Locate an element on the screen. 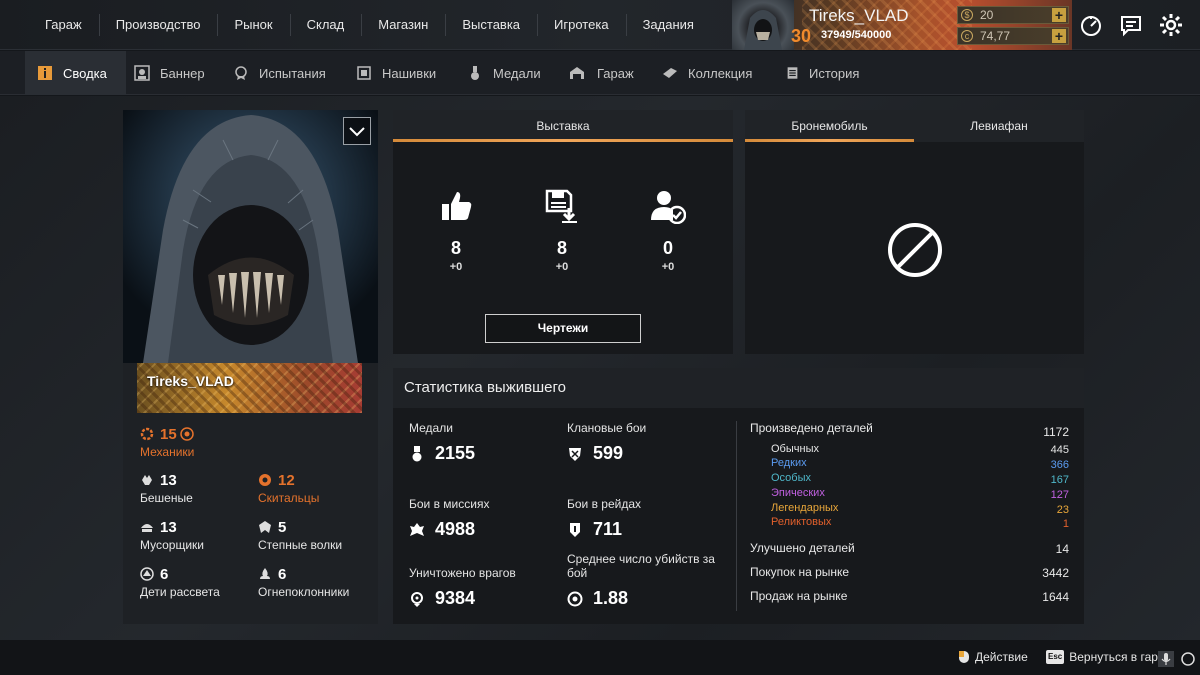 The height and width of the screenshot is (675, 1200). tab-summary: Сводка is located at coordinates (75, 73).